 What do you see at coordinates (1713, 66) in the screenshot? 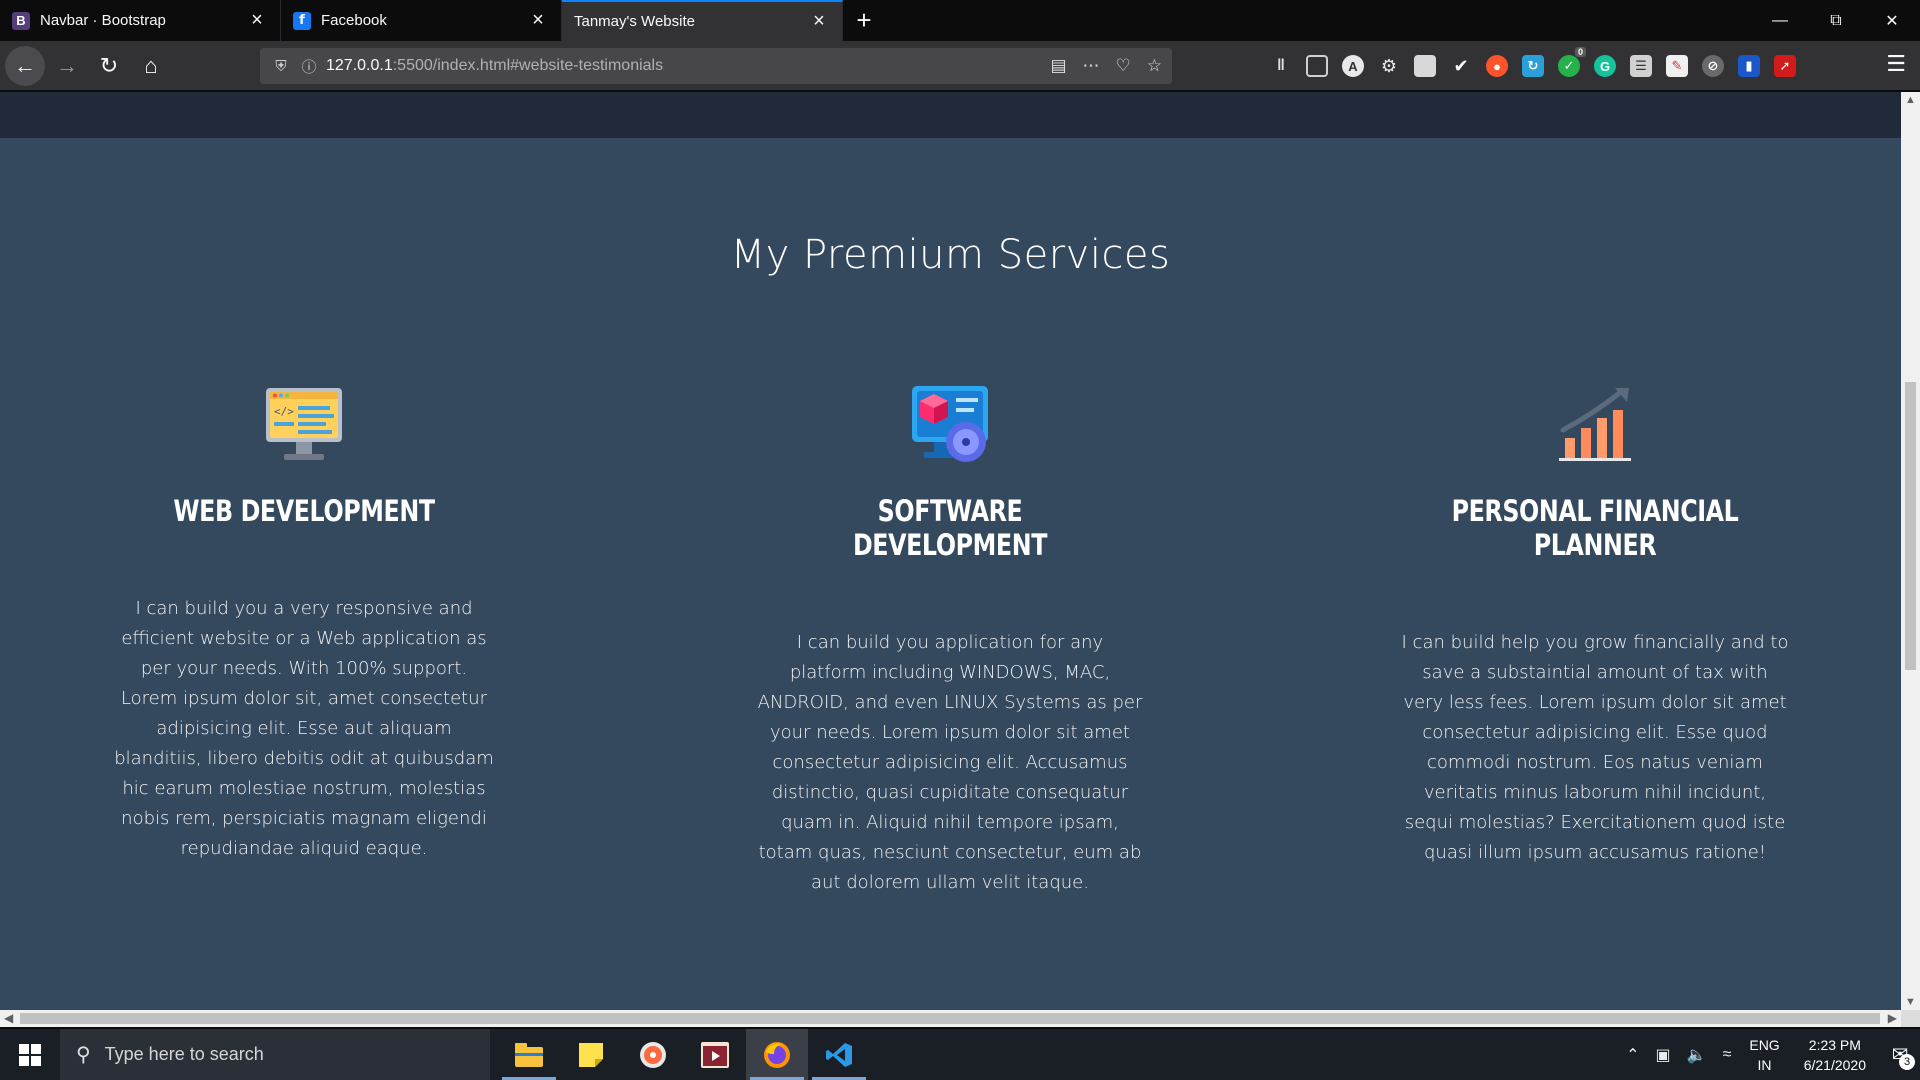
I see `disabled-extension-icon: ⊘` at bounding box center [1713, 66].